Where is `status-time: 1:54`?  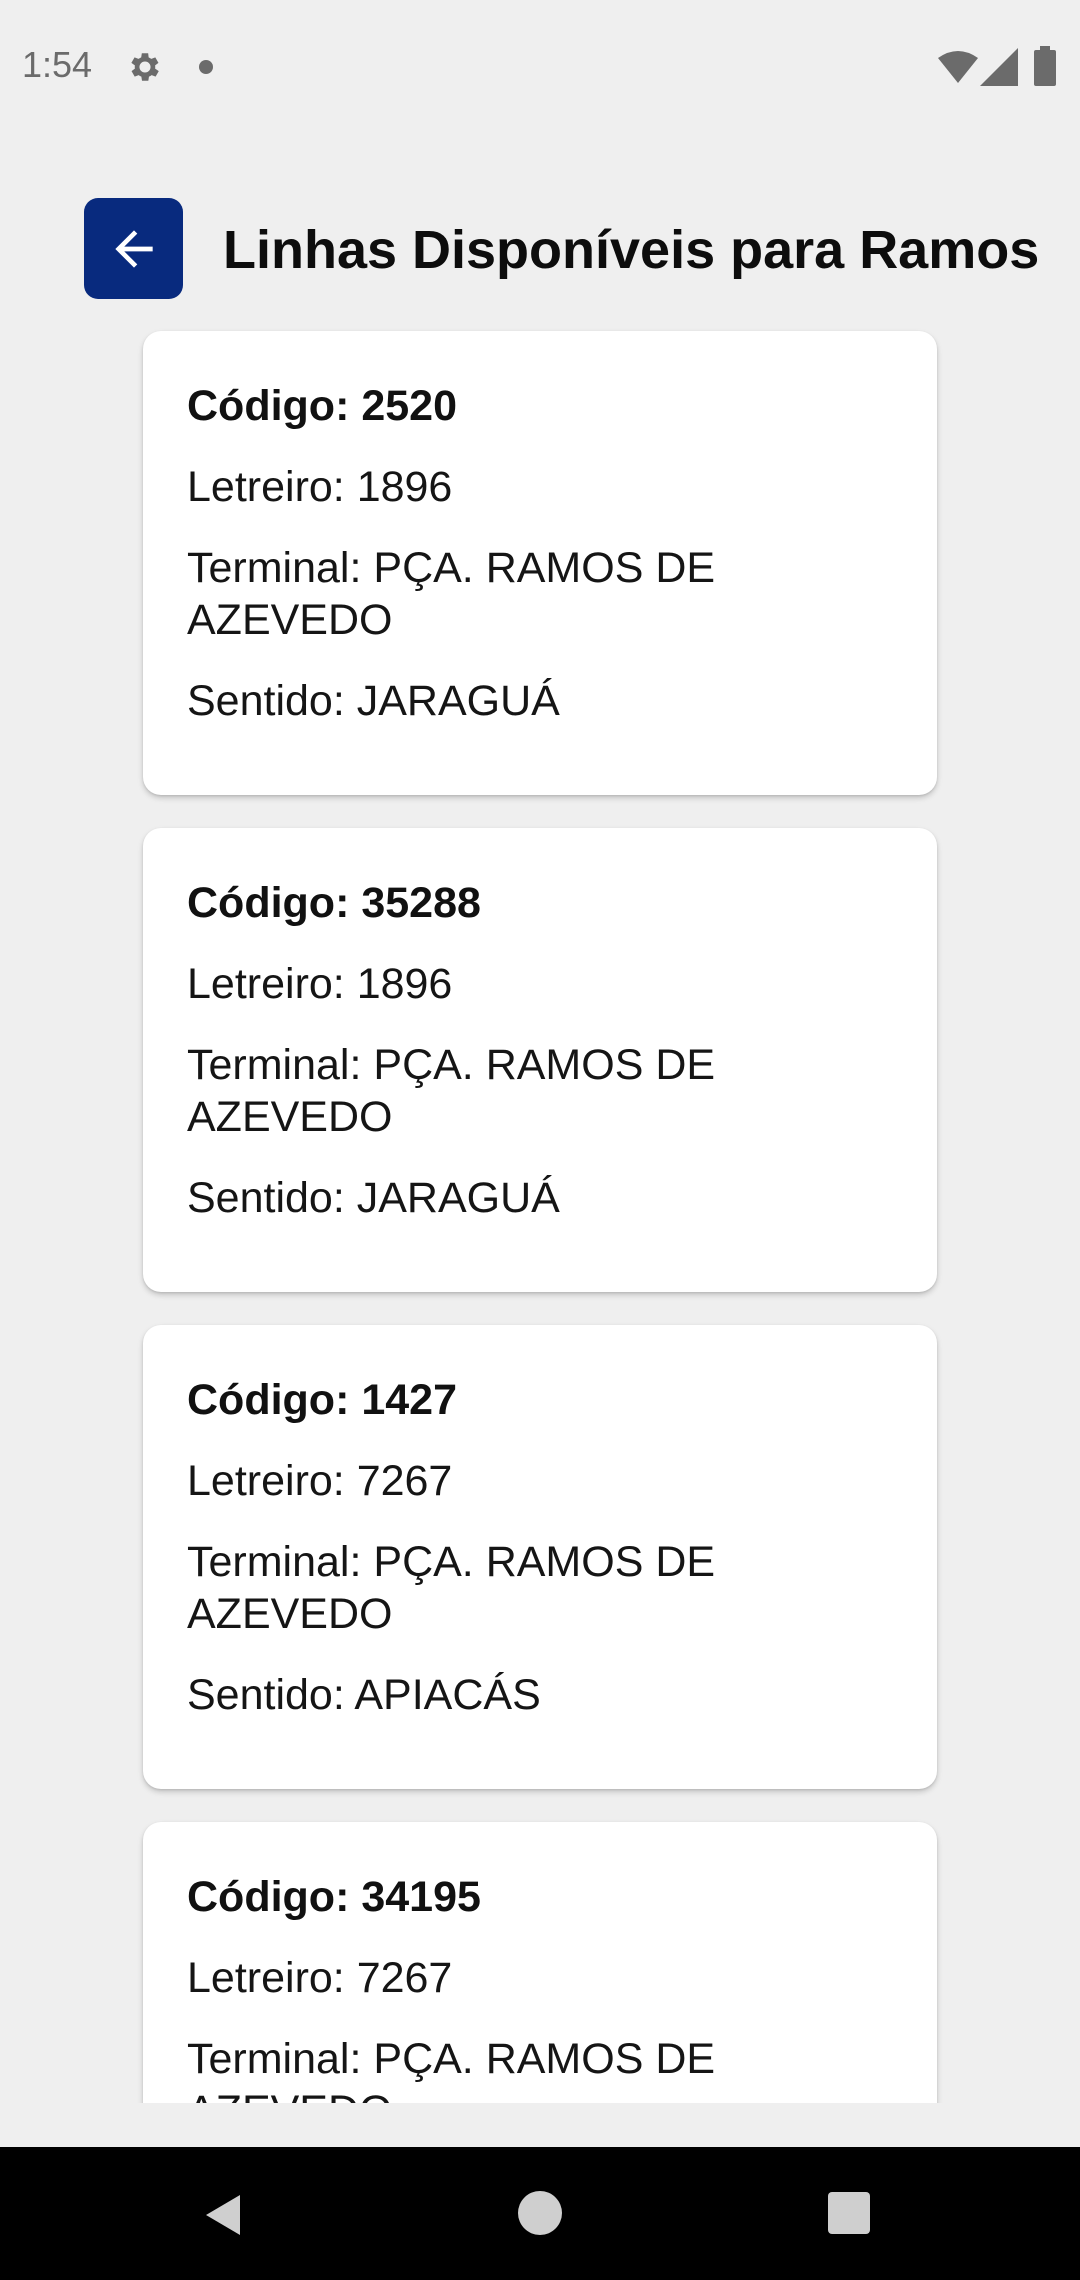 status-time: 1:54 is located at coordinates (57, 64).